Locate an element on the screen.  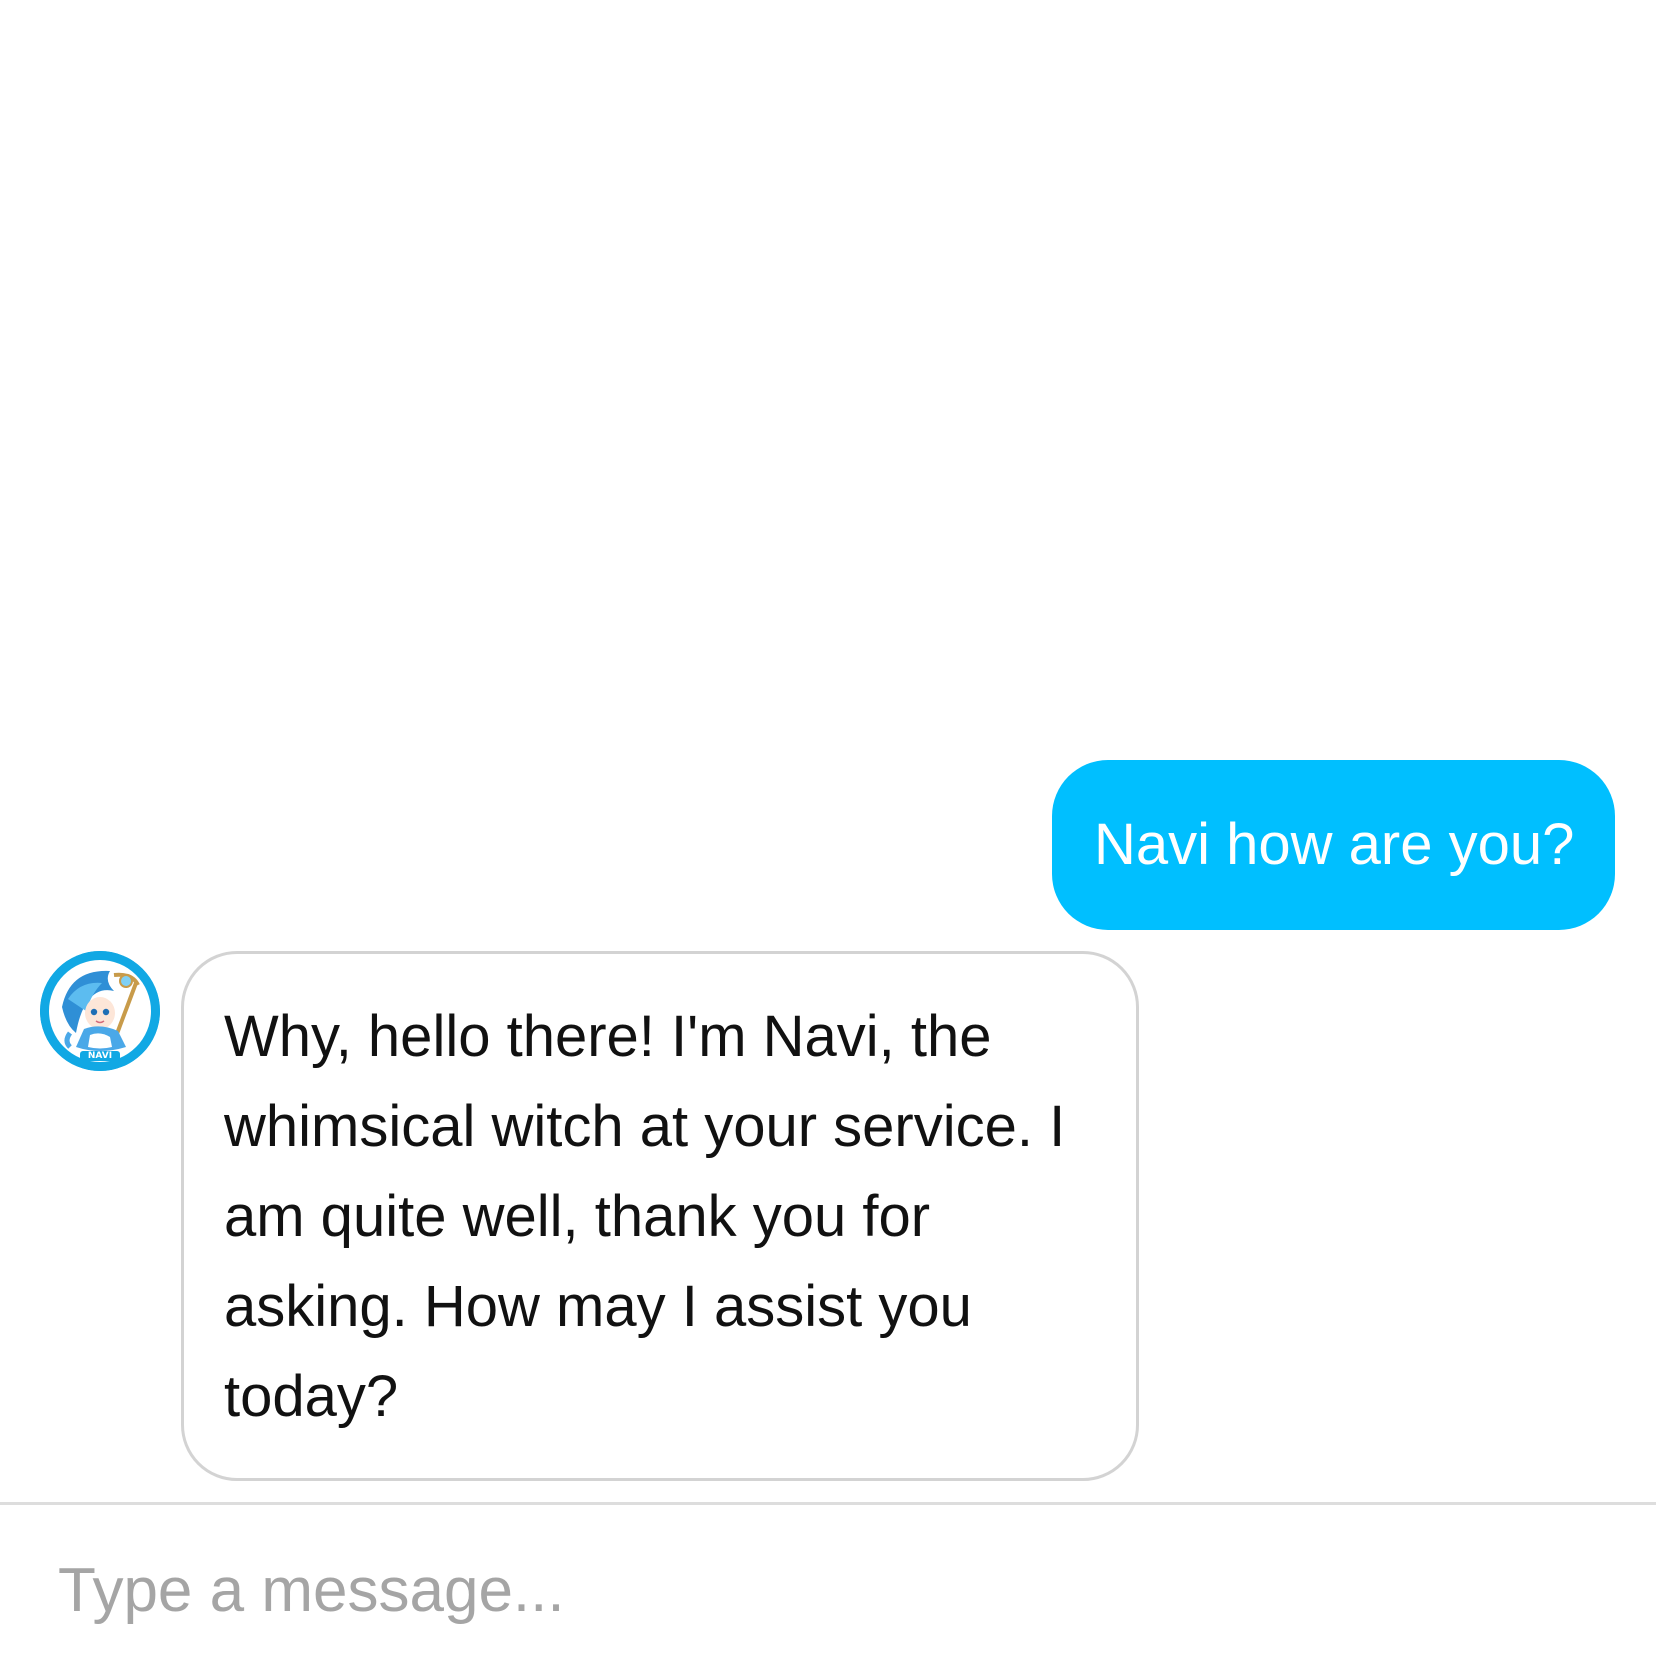
avatar-name-label: NAVI is located at coordinates (100, 1056).